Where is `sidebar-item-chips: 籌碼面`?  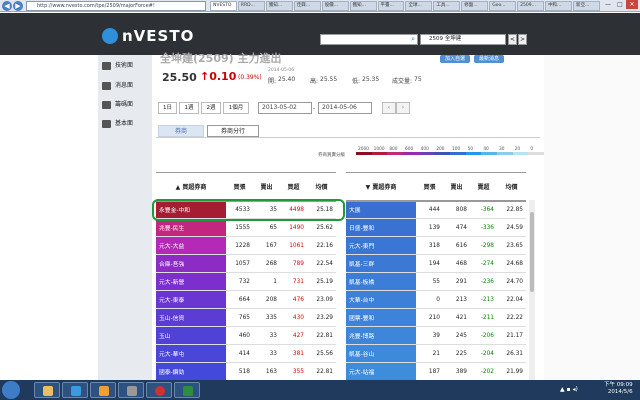
sidebar-item-chips: 籌碼面 is located at coordinates (125, 105).